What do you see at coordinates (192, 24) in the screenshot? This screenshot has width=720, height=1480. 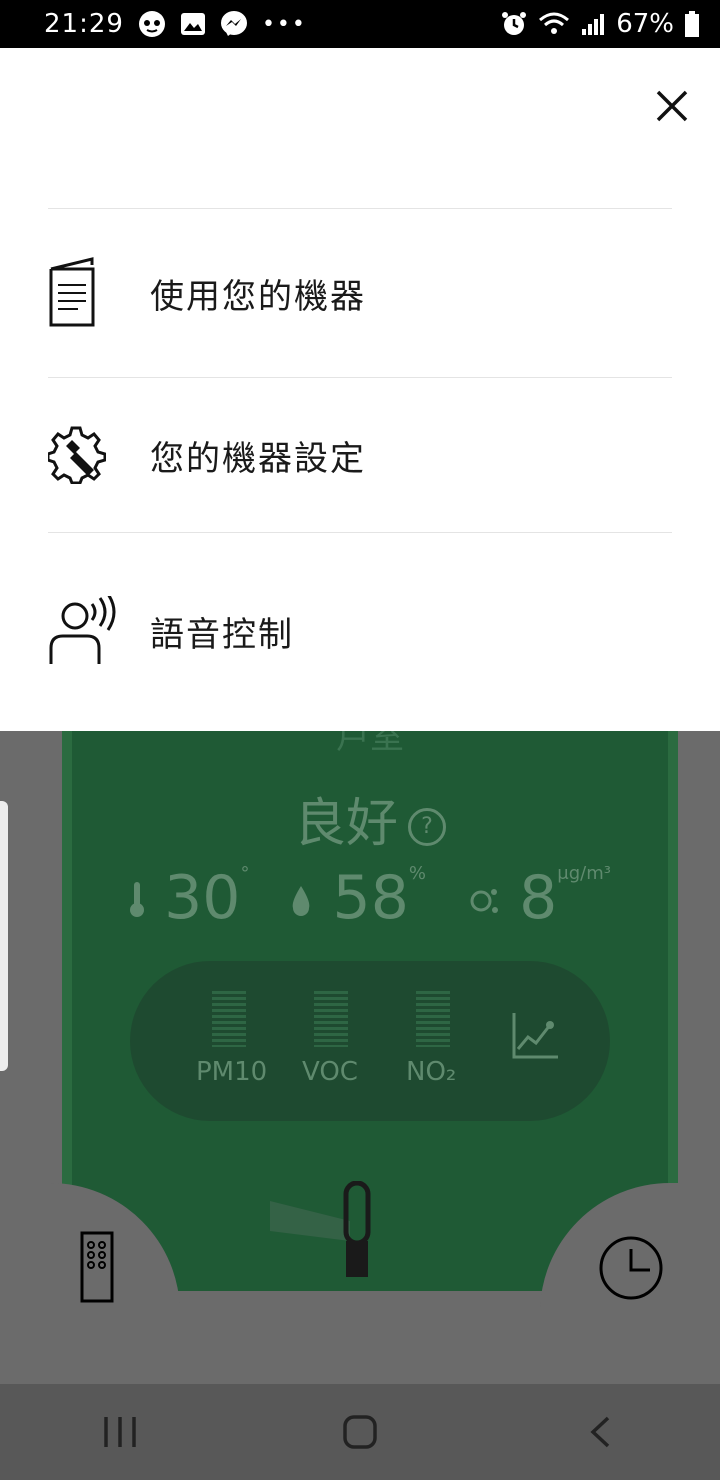 I see `image-icon` at bounding box center [192, 24].